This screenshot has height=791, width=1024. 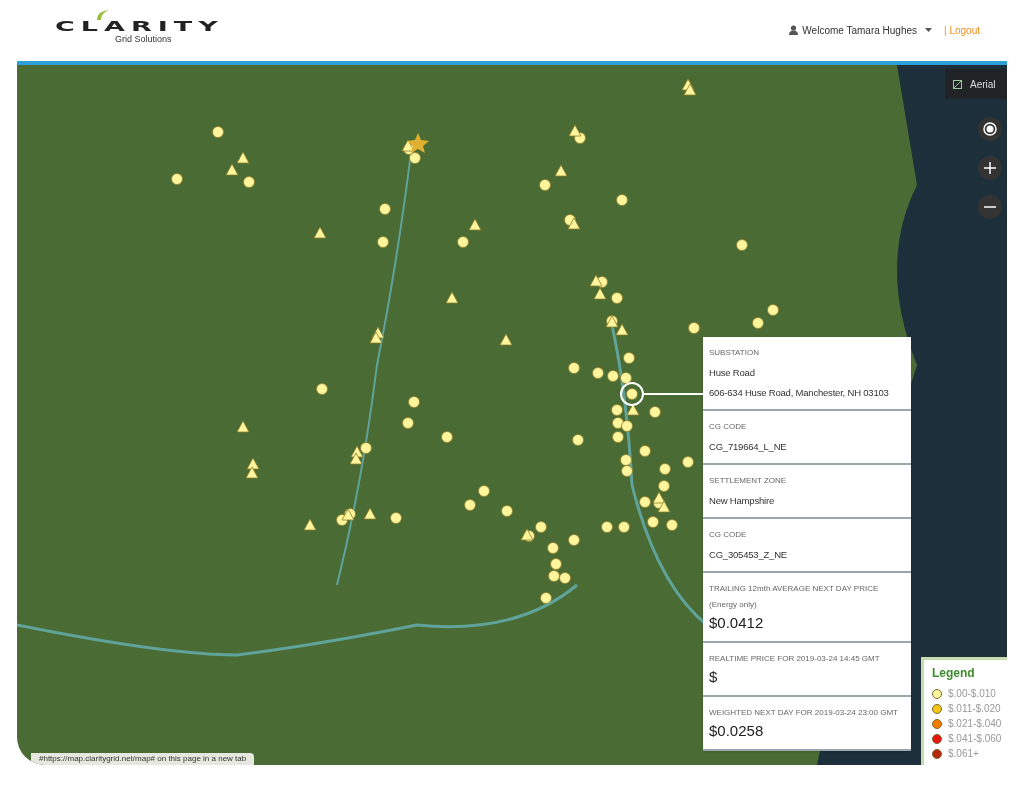 I want to click on price-value: $0.0412, so click(x=737, y=623).